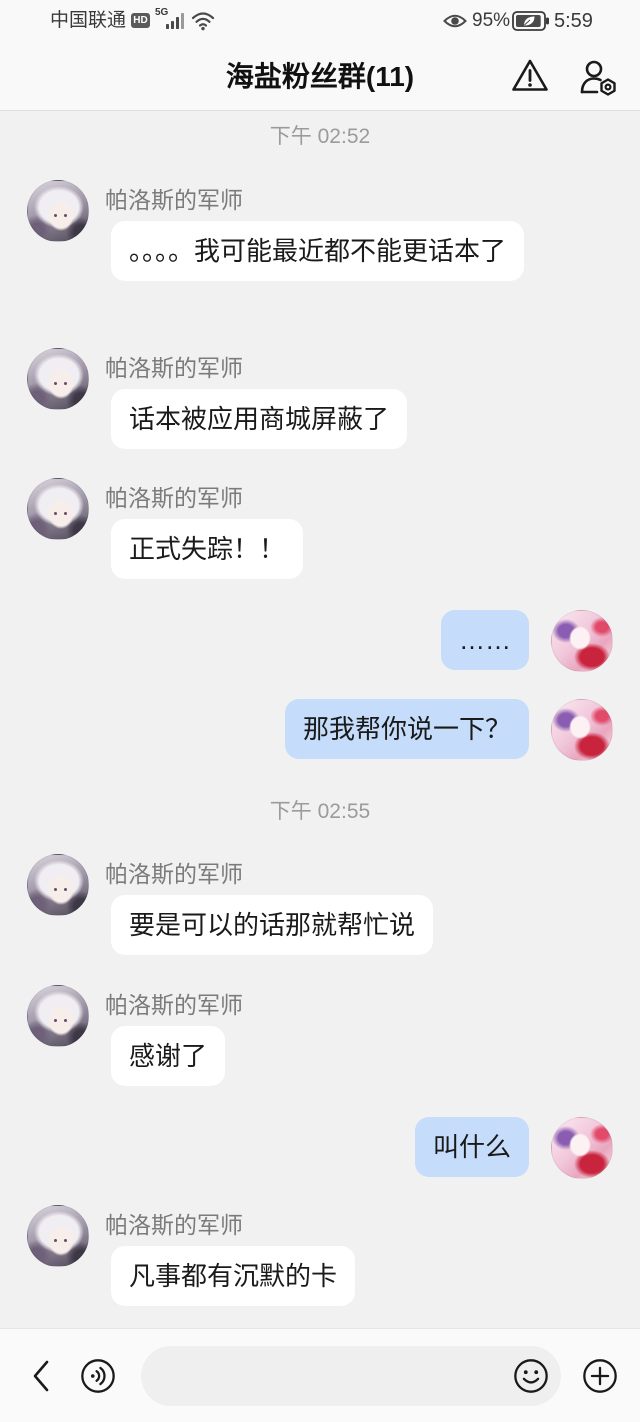 This screenshot has height=1422, width=640. What do you see at coordinates (471, 1147) in the screenshot?
I see `message-bubble-own: 叫什么` at bounding box center [471, 1147].